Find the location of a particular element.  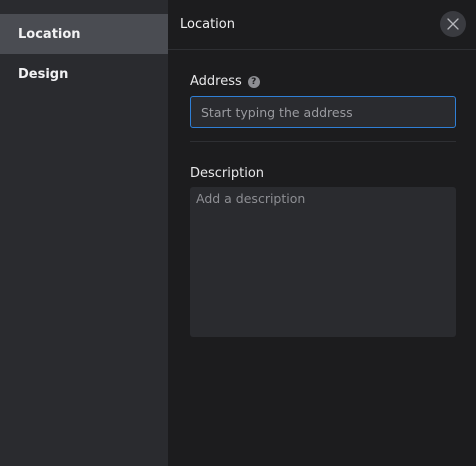

sidebar-item-design: Design is located at coordinates (84, 74).